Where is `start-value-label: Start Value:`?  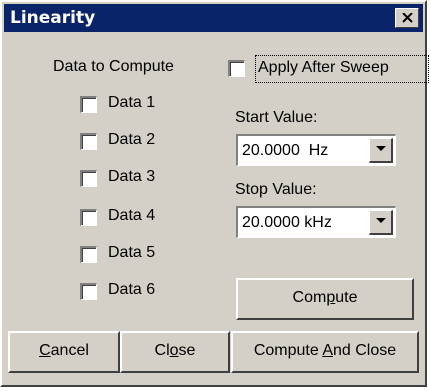
start-value-label: Start Value: is located at coordinates (276, 117).